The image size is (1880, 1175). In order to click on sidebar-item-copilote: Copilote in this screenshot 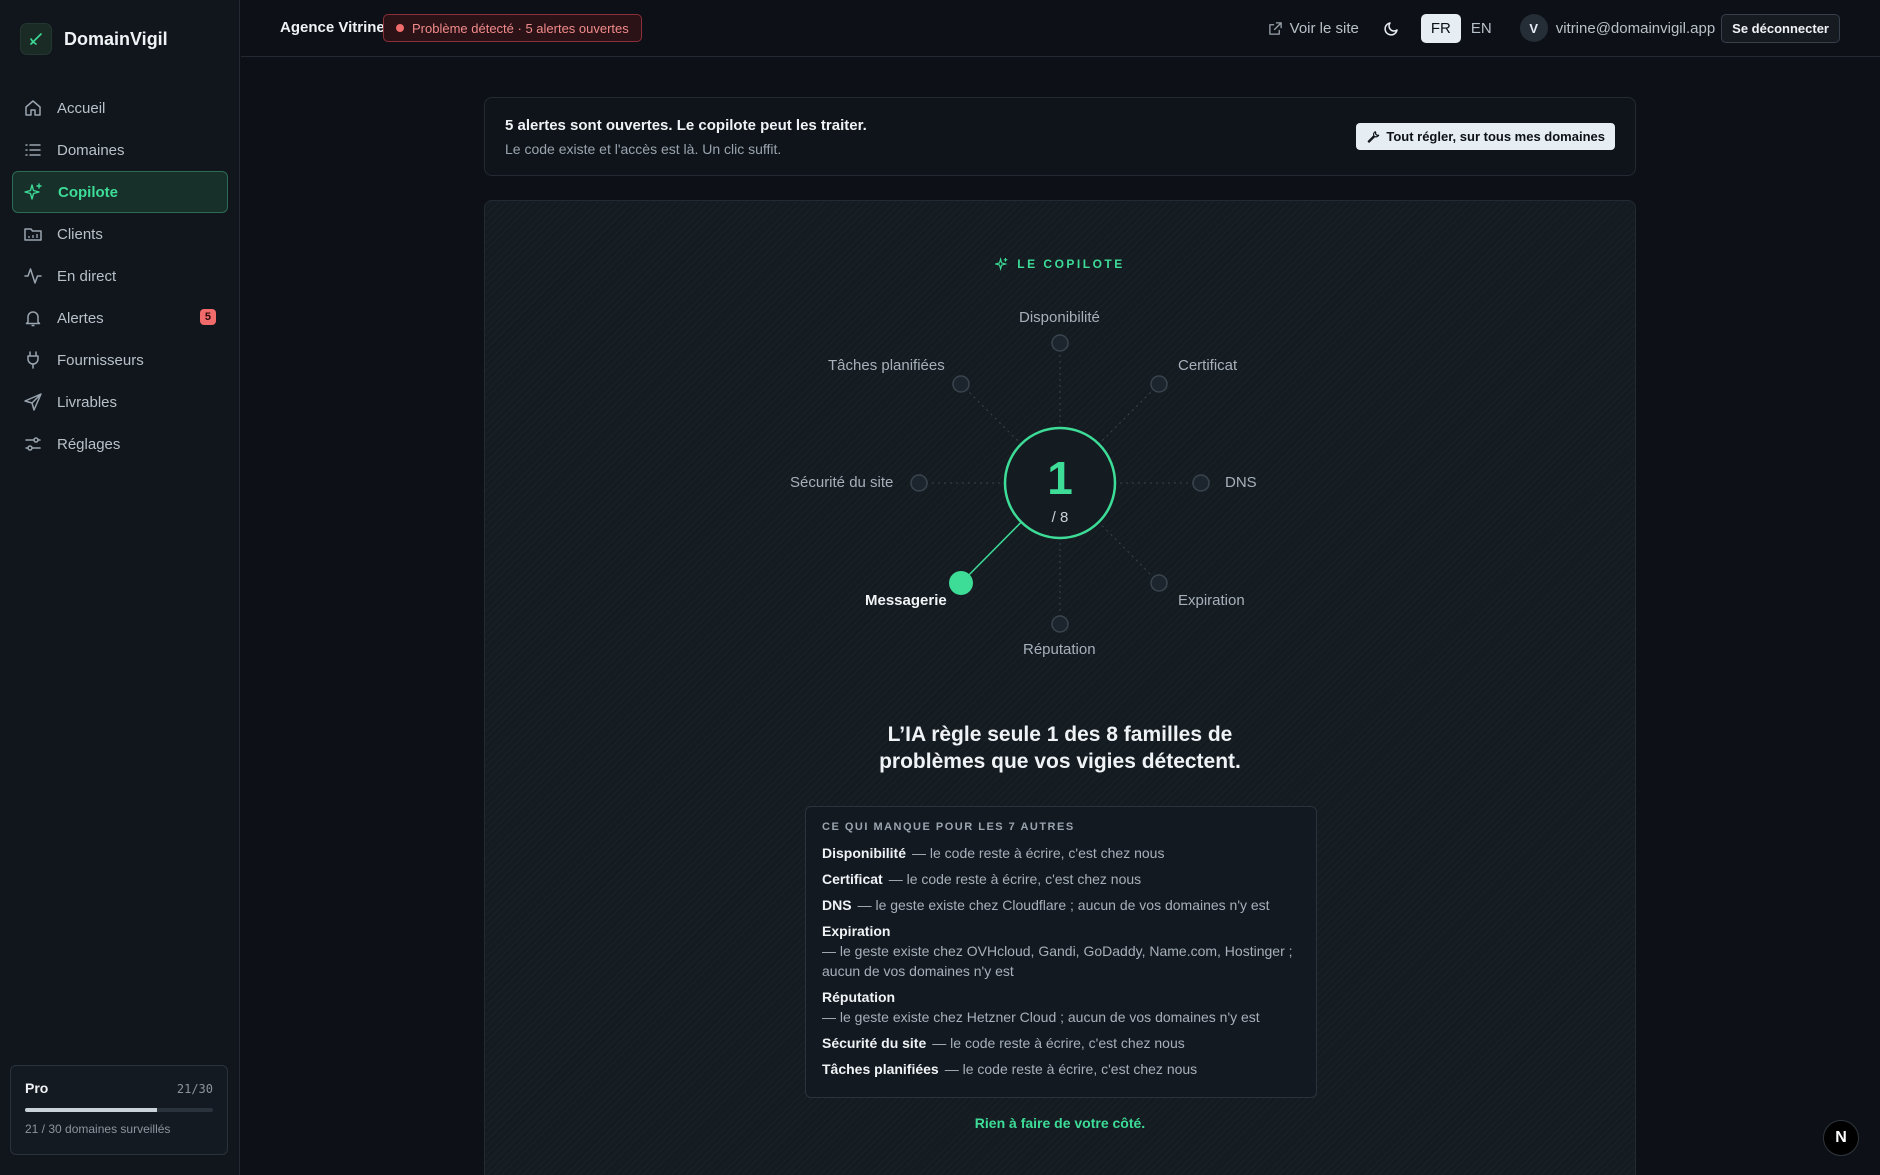, I will do `click(120, 192)`.